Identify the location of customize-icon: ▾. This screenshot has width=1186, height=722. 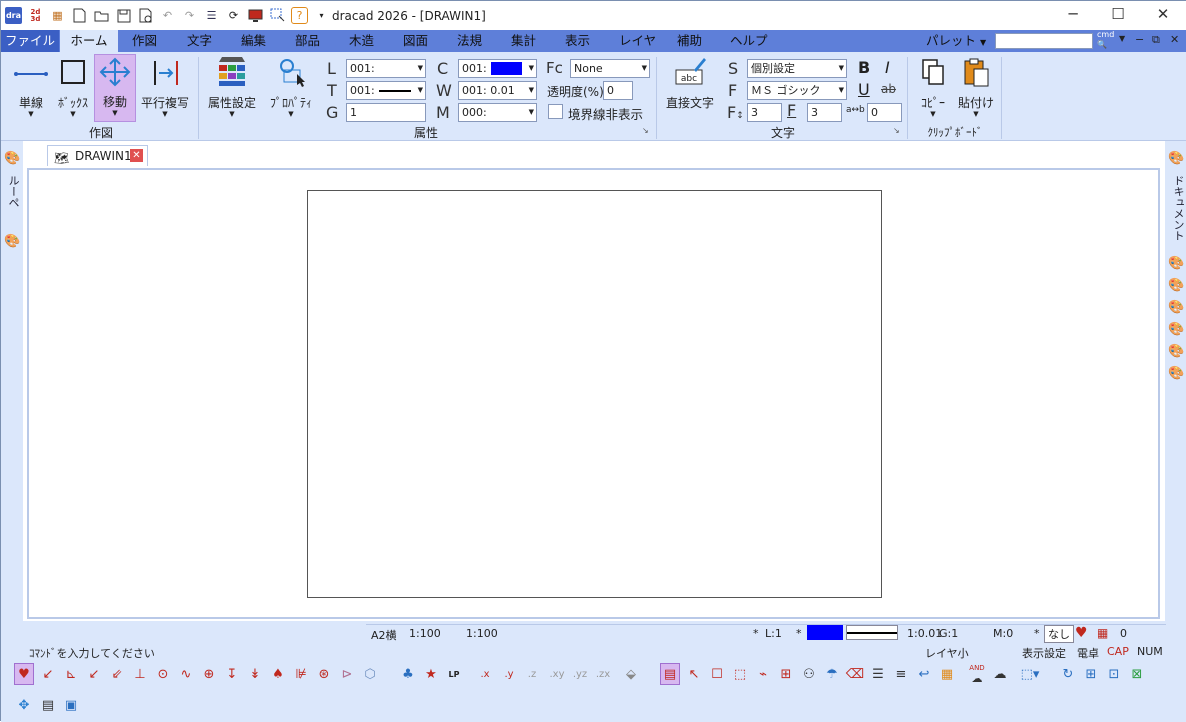
(321, 15).